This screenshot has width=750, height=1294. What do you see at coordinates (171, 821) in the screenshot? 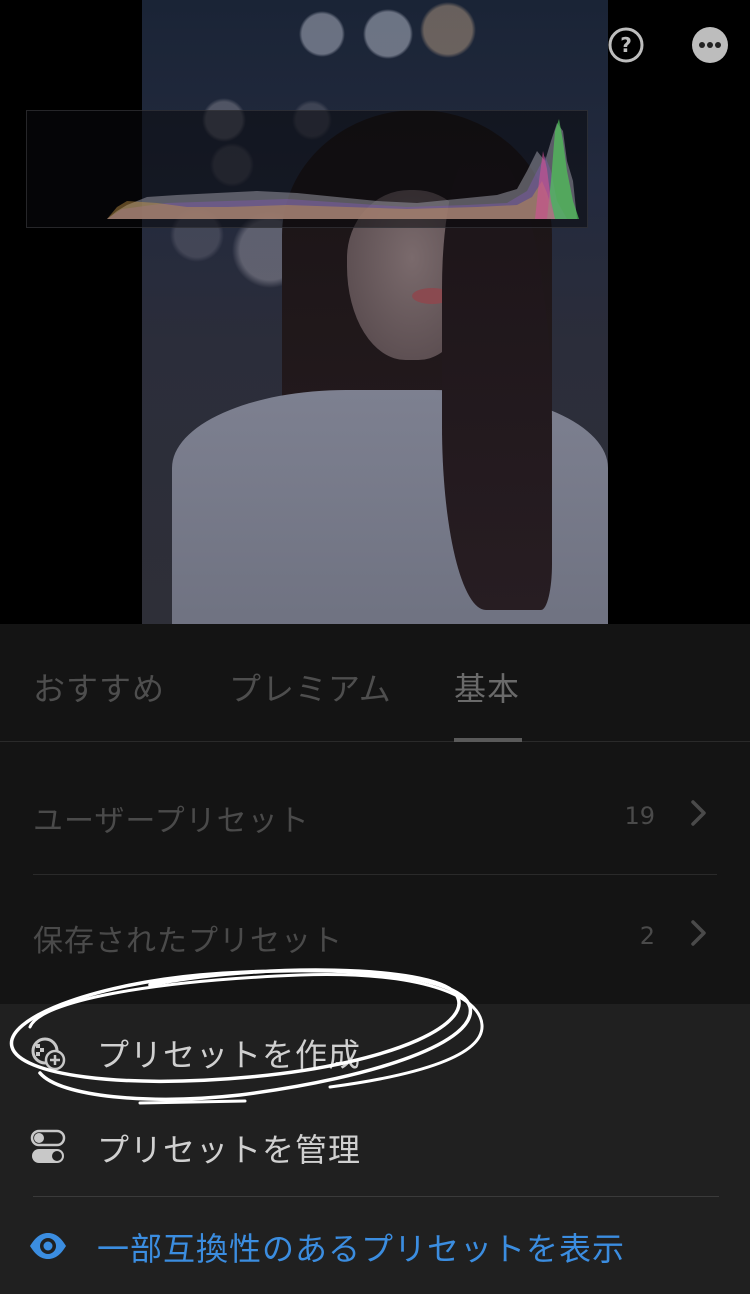
I see `list-item-label: ユーザープリセット` at bounding box center [171, 821].